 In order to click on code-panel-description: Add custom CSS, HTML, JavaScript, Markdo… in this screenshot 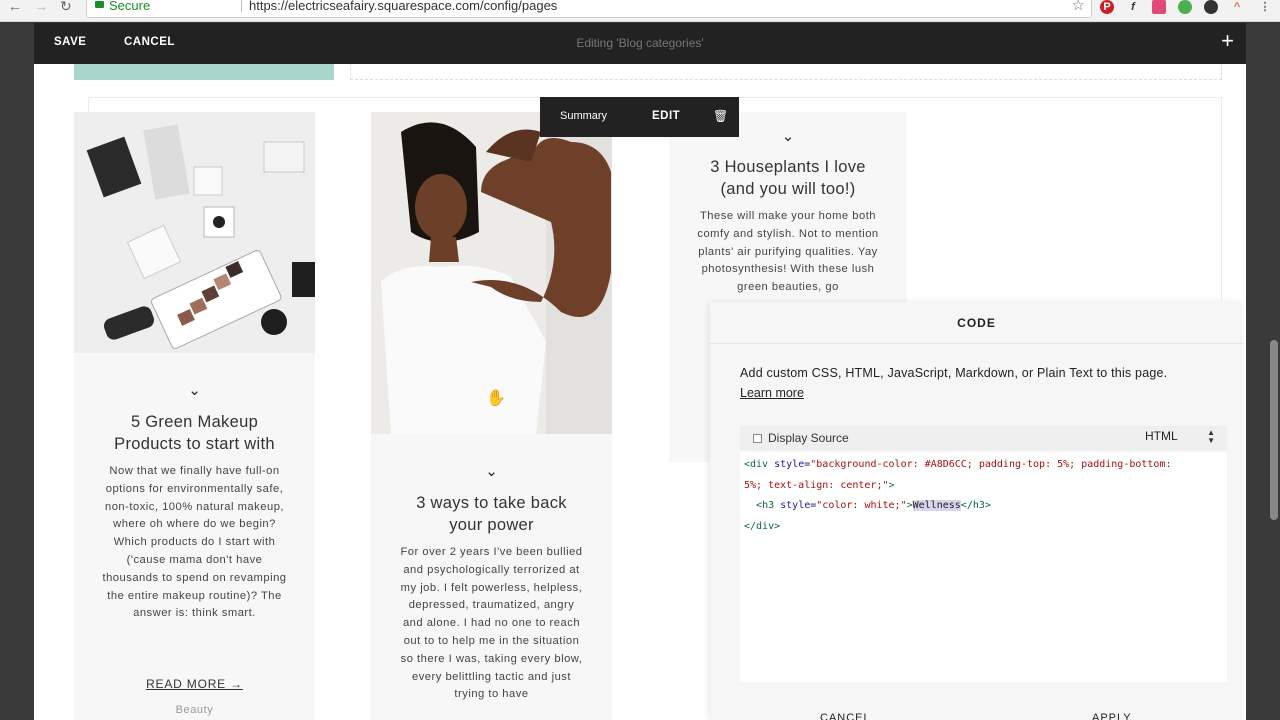, I will do `click(954, 373)`.